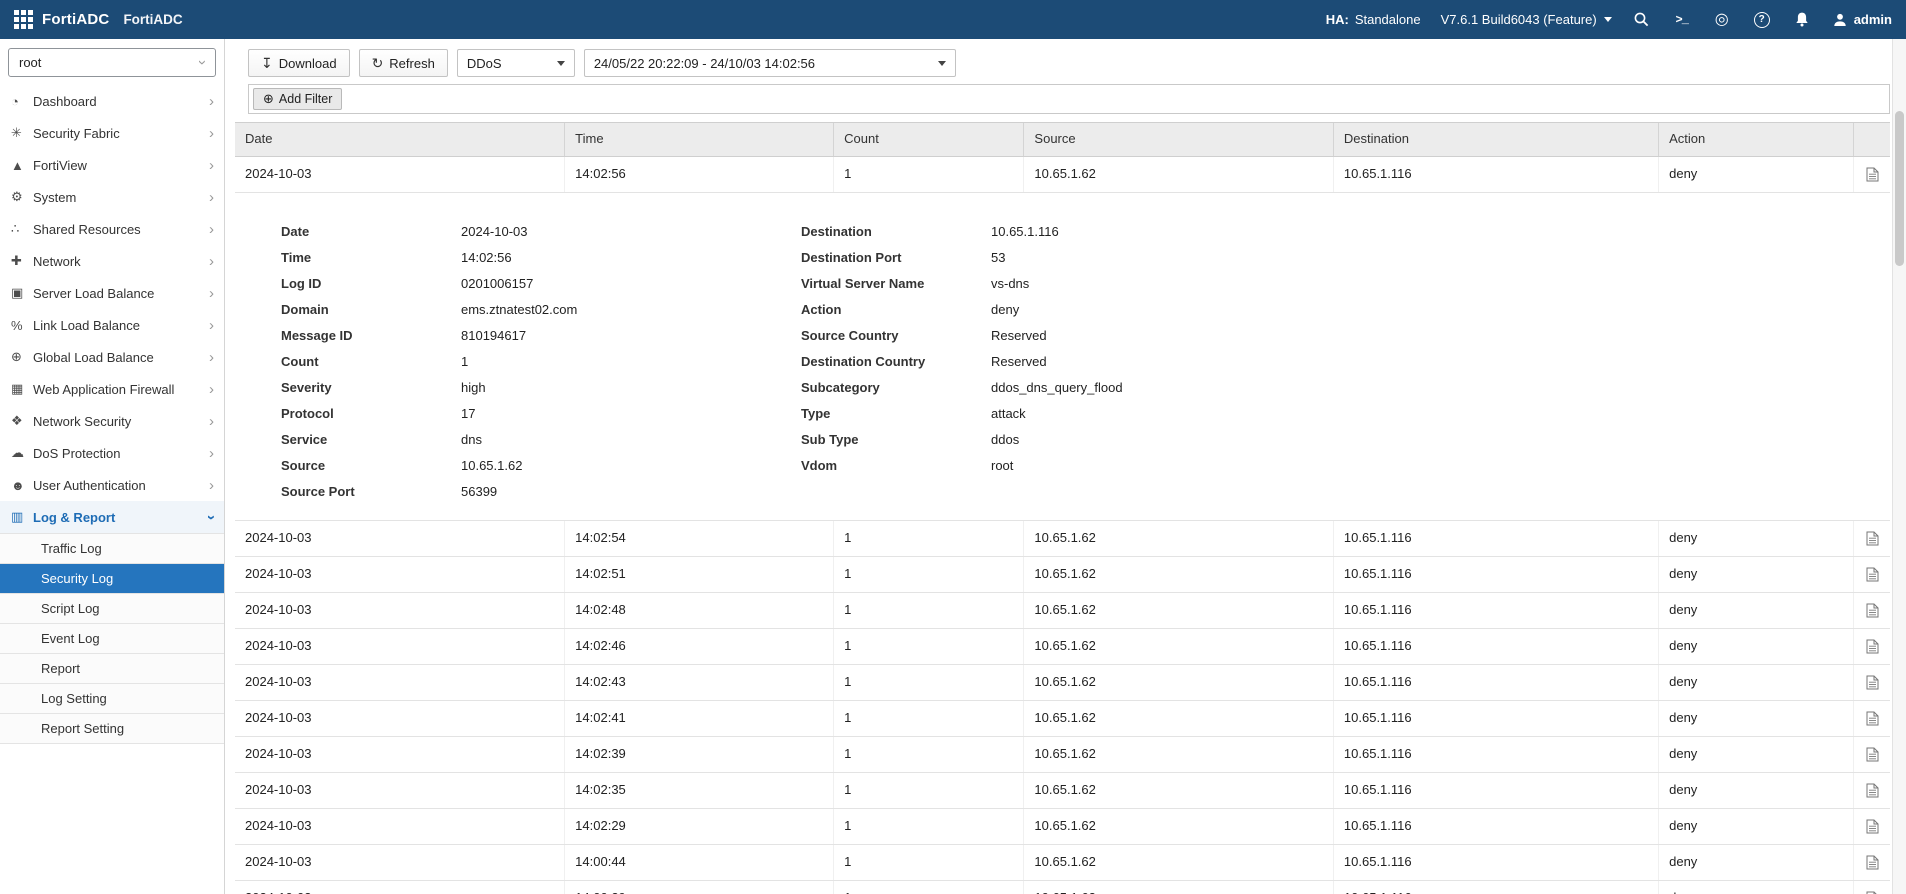  I want to click on date-range-select: 24/05/22 20:22:09 - 24/10/03 14:02:56, so click(769, 63).